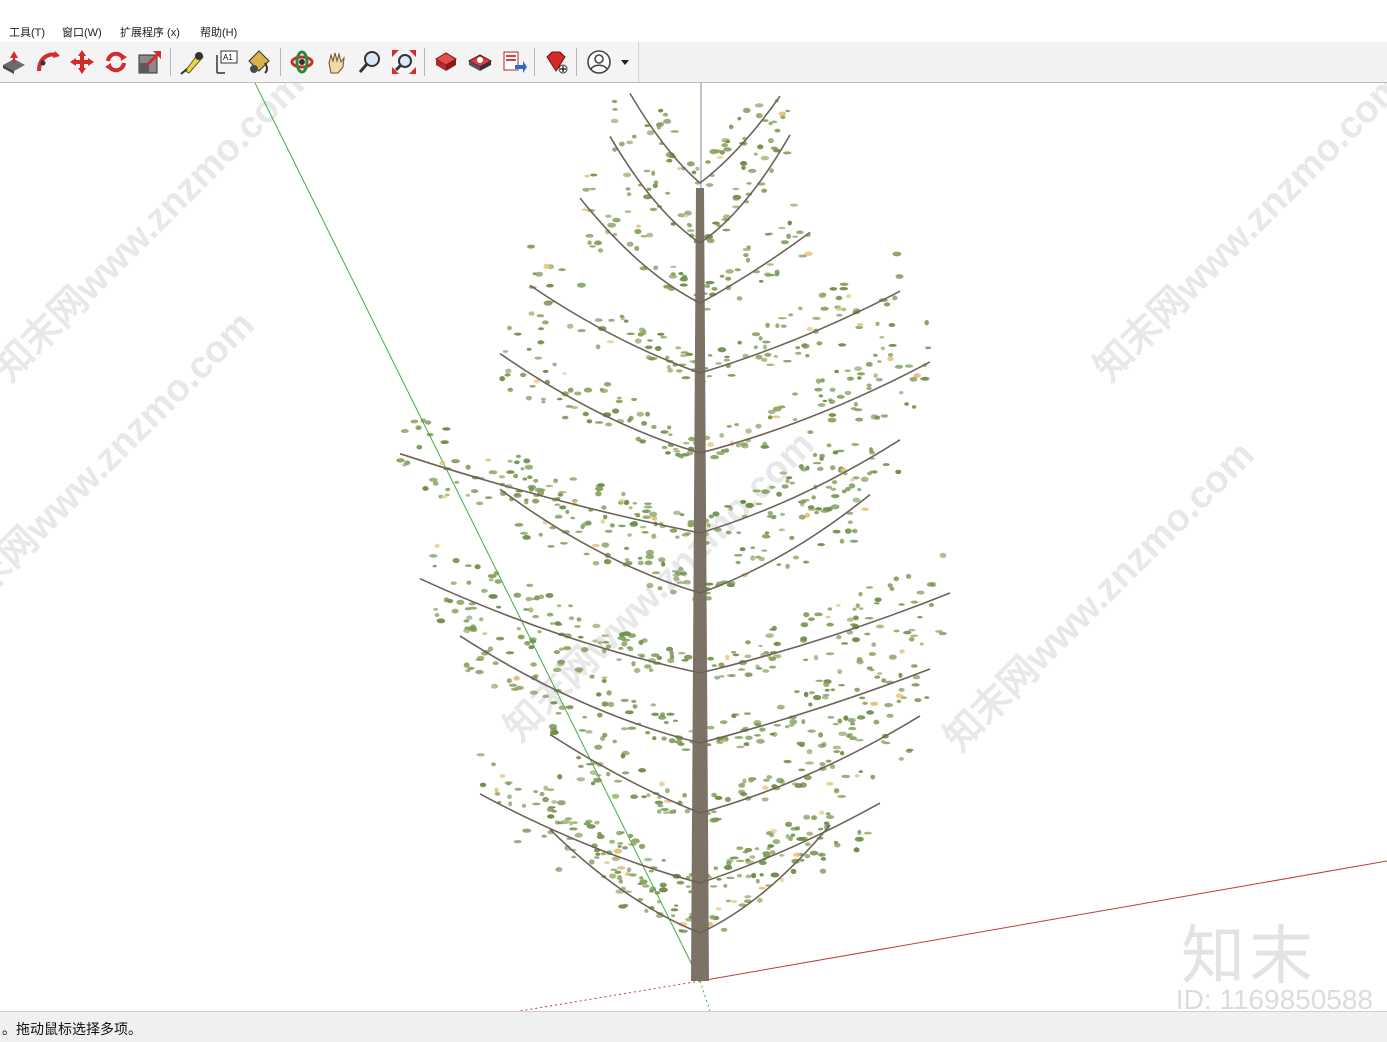  What do you see at coordinates (218, 32) in the screenshot?
I see `menu-help: 帮助(H)` at bounding box center [218, 32].